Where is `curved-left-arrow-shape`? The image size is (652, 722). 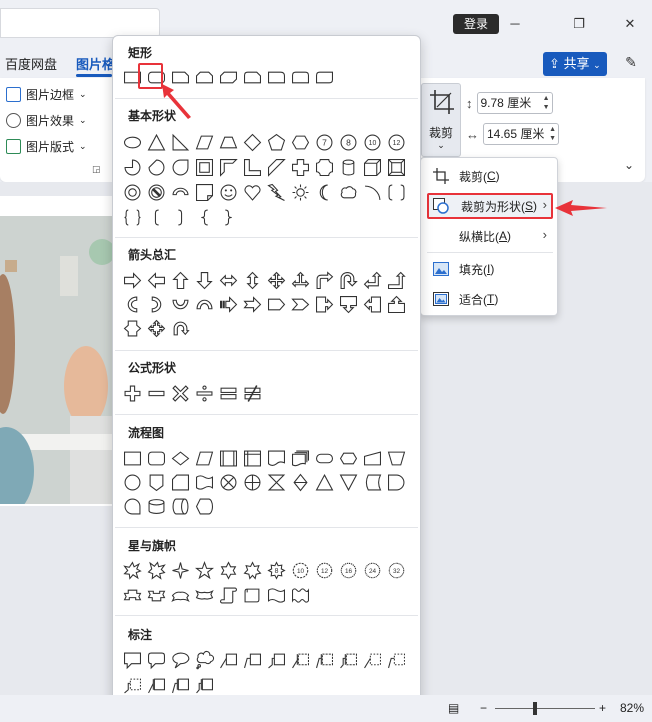
curved-left-arrow-shape is located at coordinates (156, 304).